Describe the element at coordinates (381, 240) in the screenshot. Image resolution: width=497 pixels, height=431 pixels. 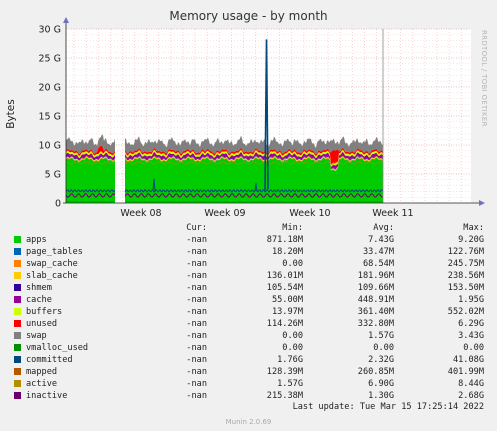
I see `legend-avg: 7.43G` at that location.